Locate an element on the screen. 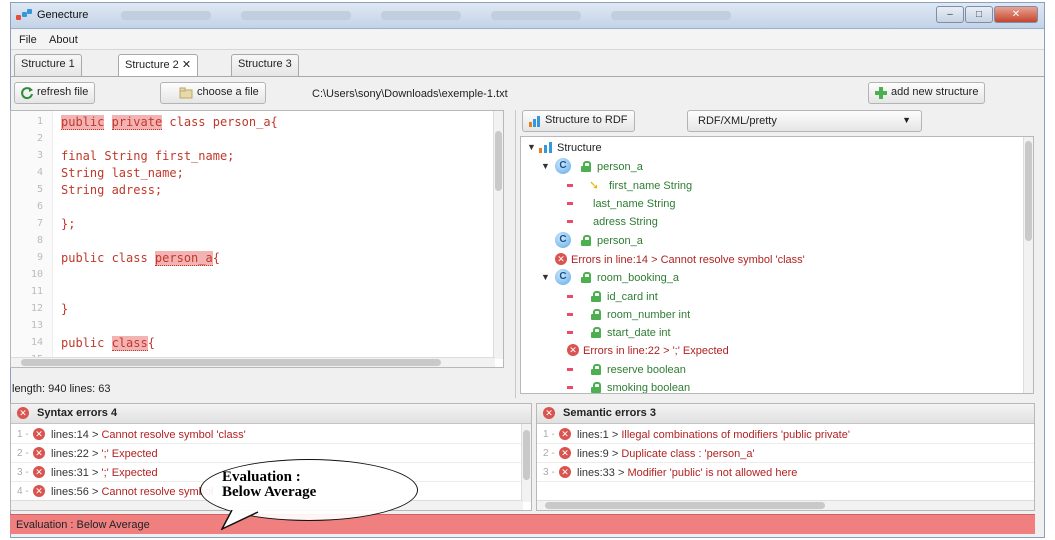 The width and height of the screenshot is (1055, 540). code-line: 10 is located at coordinates (257, 275).